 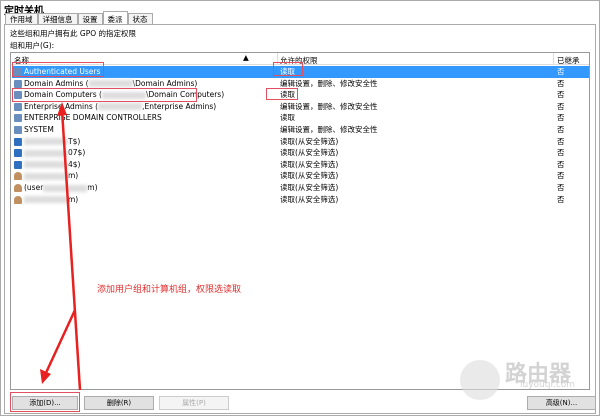 I want to click on arrow-up-icon, so click(x=71, y=250).